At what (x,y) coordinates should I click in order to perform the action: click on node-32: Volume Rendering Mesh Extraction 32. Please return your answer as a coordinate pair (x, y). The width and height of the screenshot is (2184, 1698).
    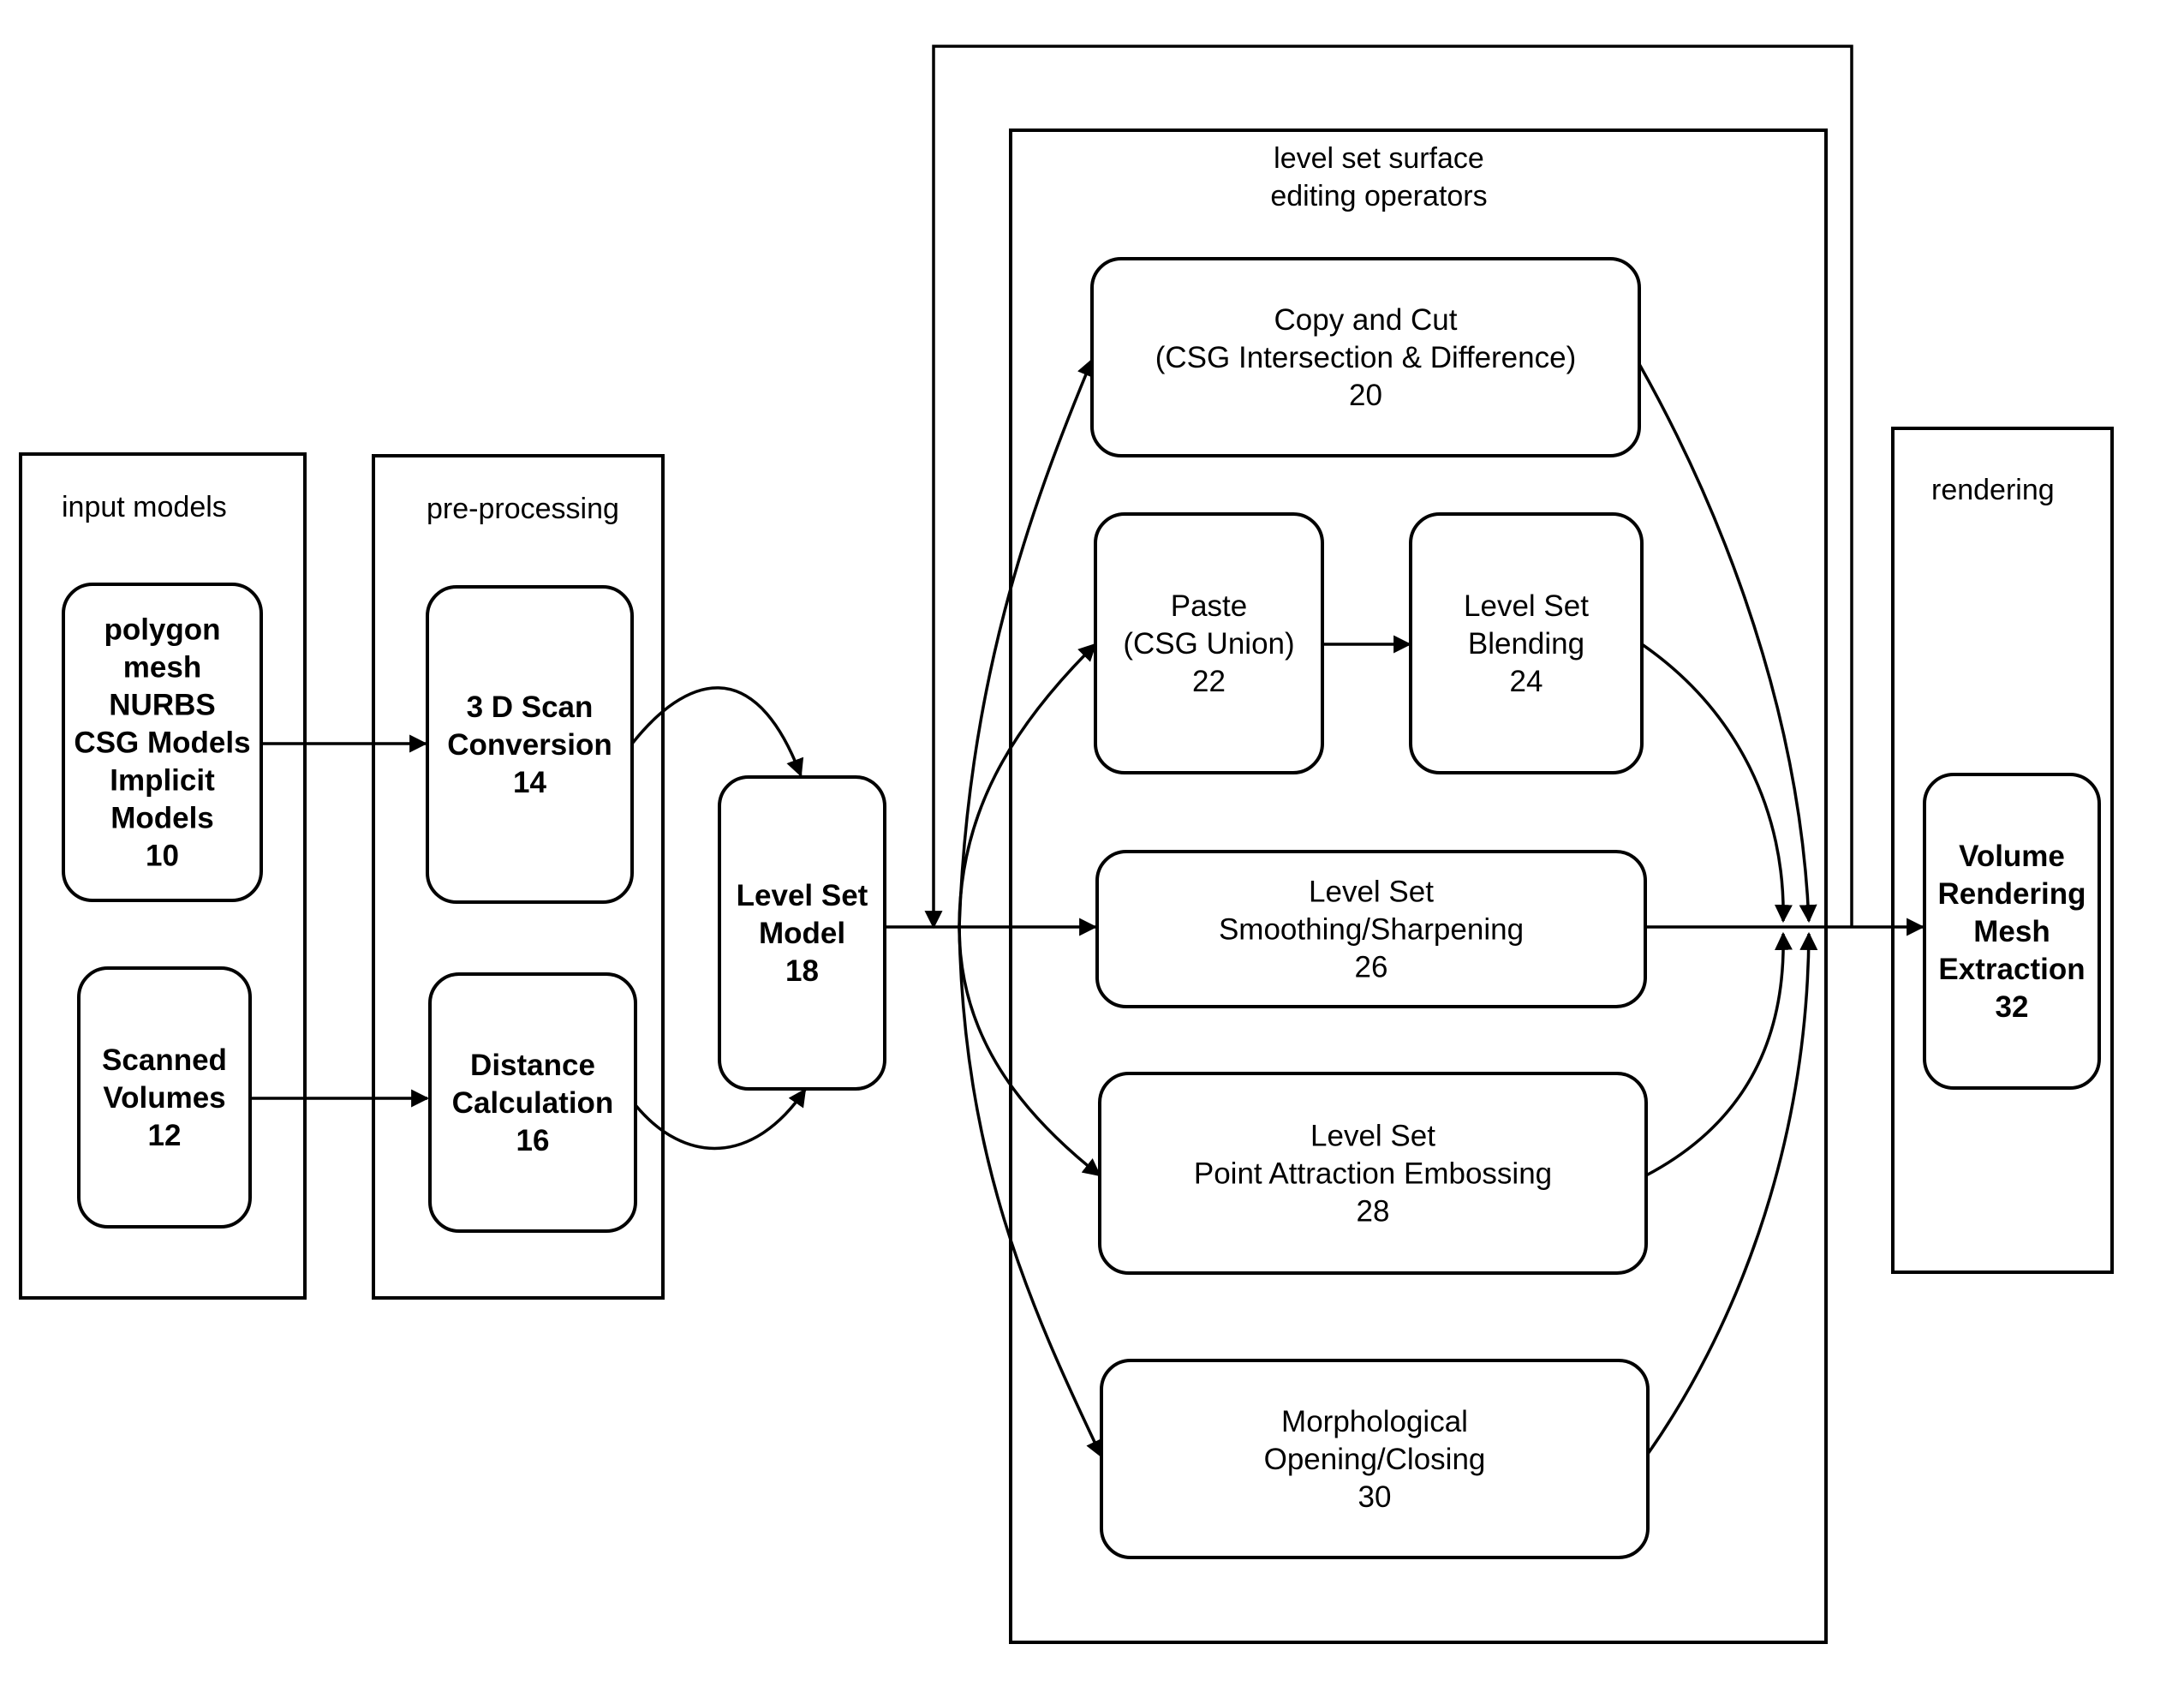
    Looking at the image, I should click on (2012, 931).